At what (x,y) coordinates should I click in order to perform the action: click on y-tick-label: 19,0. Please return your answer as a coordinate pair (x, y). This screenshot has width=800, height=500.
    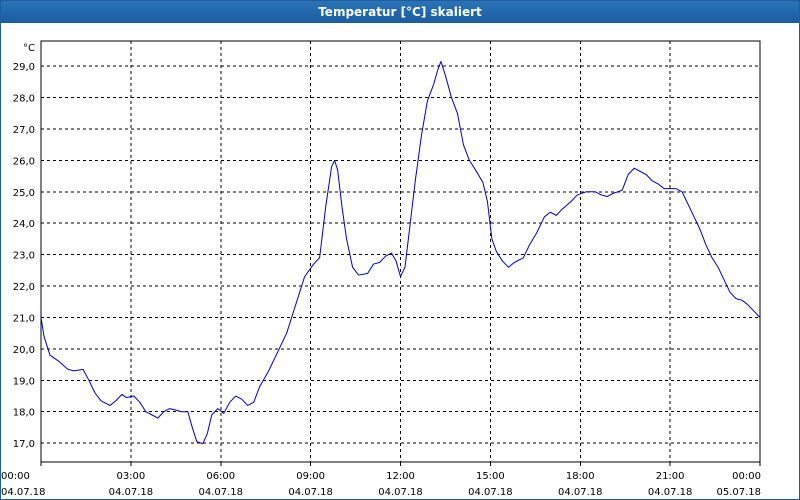
    Looking at the image, I should click on (24, 381).